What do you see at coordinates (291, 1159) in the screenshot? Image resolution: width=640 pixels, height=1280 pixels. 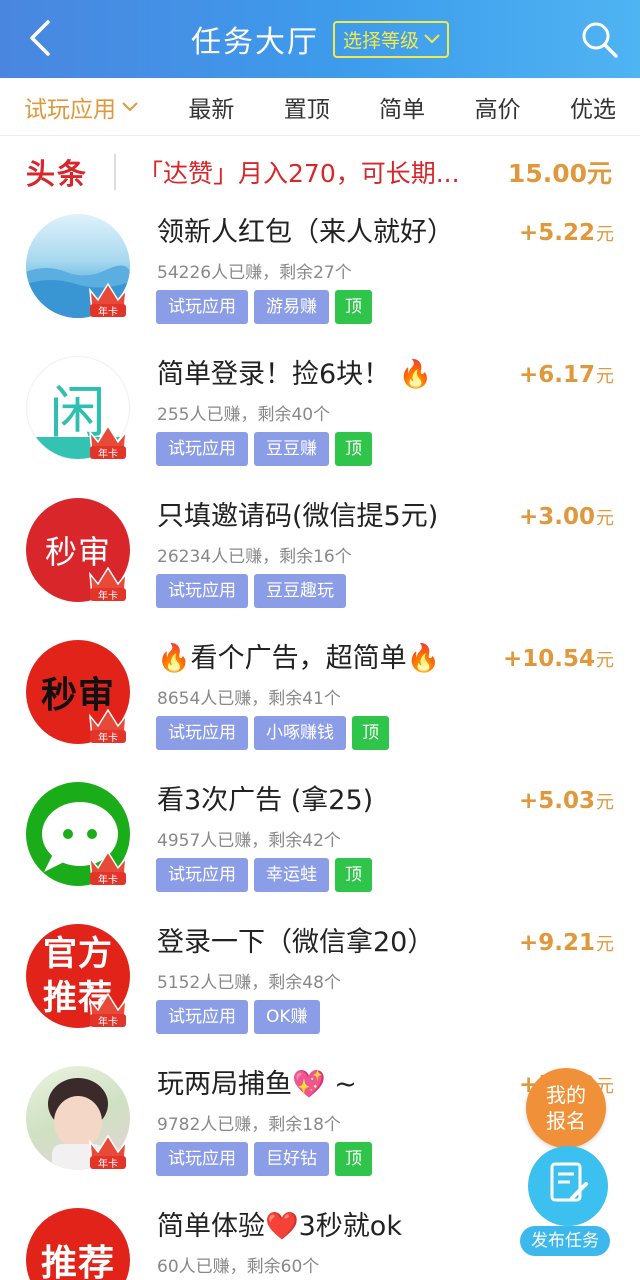 I see `platform-tag: 巨好钻` at bounding box center [291, 1159].